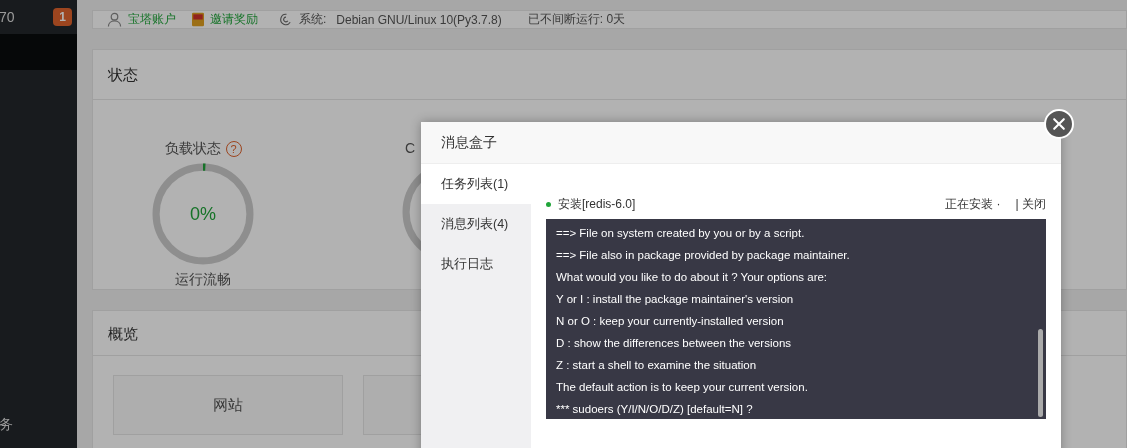 This screenshot has height=448, width=1127. Describe the element at coordinates (1040, 373) in the screenshot. I see `scrollbar` at that location.